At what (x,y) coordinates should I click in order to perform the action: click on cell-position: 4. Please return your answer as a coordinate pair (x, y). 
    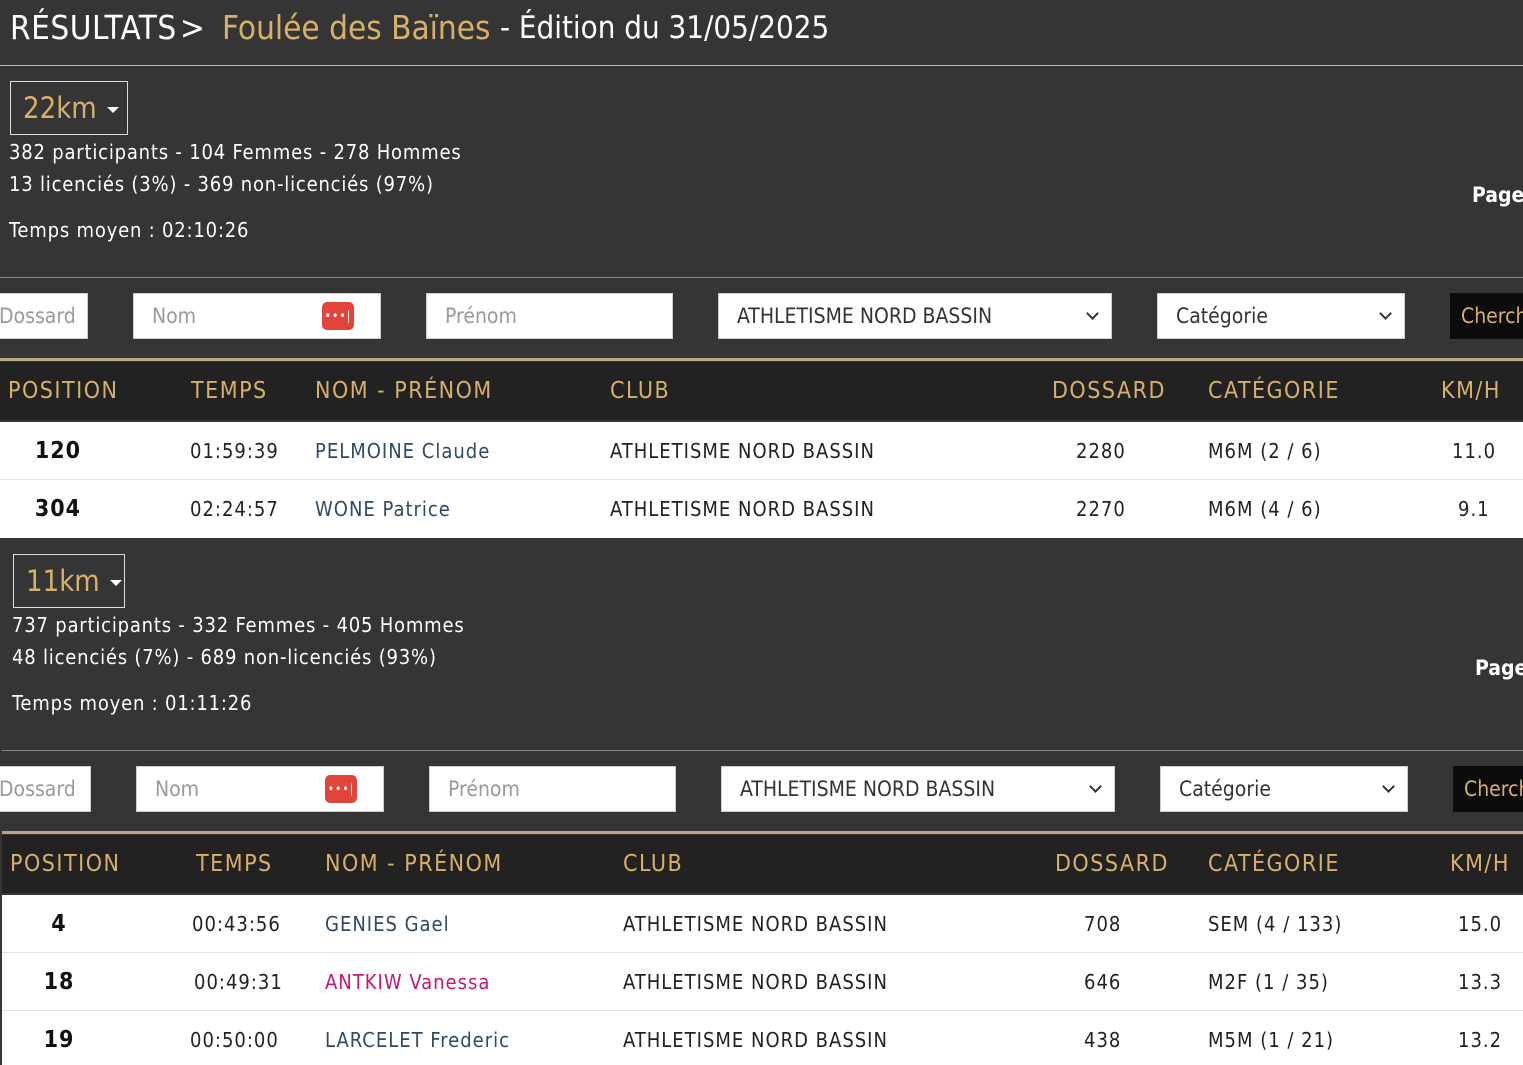
    Looking at the image, I should click on (59, 924).